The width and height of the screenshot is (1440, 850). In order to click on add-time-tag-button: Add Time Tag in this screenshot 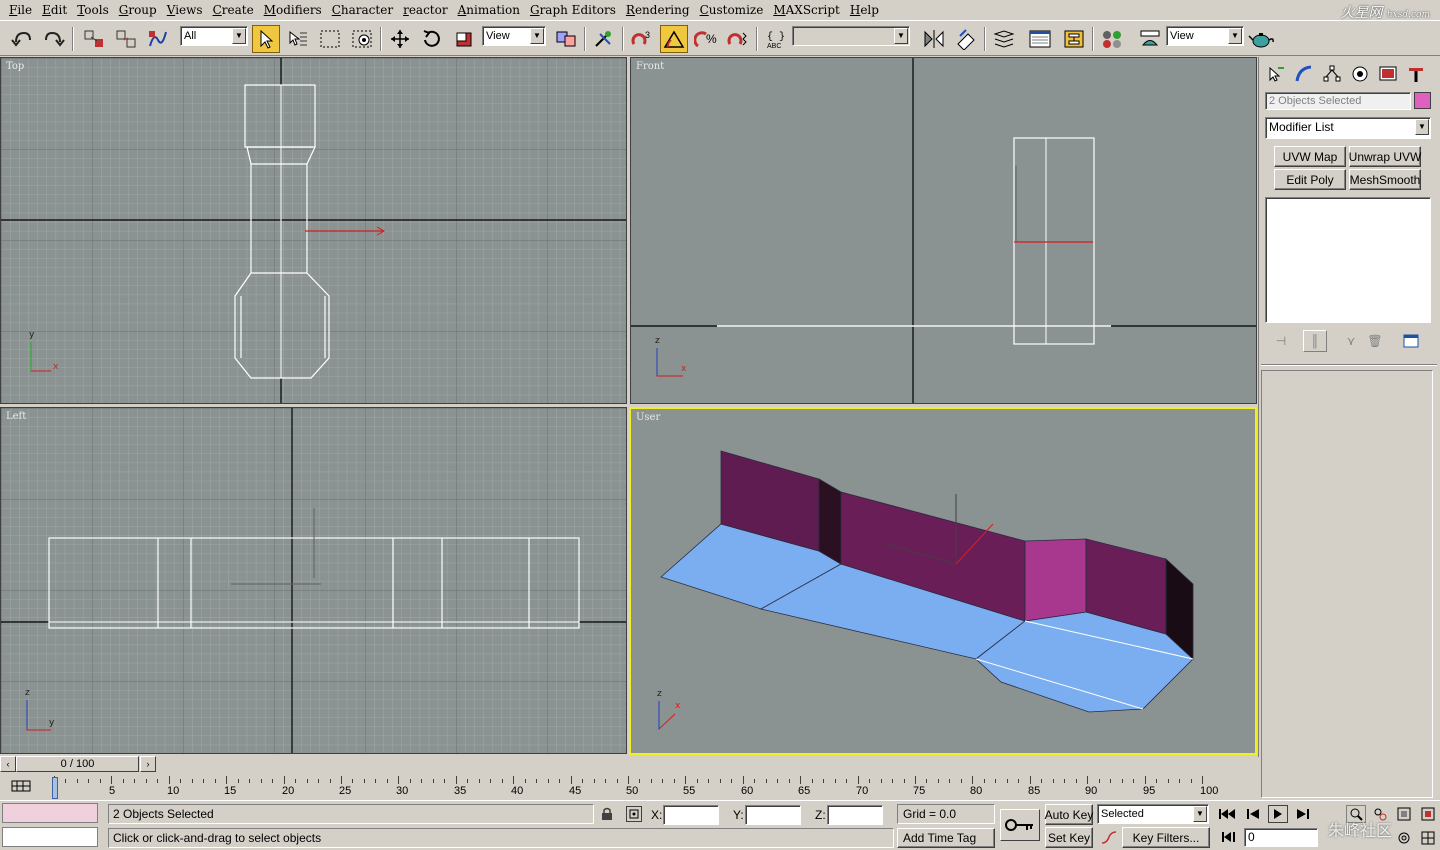, I will do `click(946, 838)`.